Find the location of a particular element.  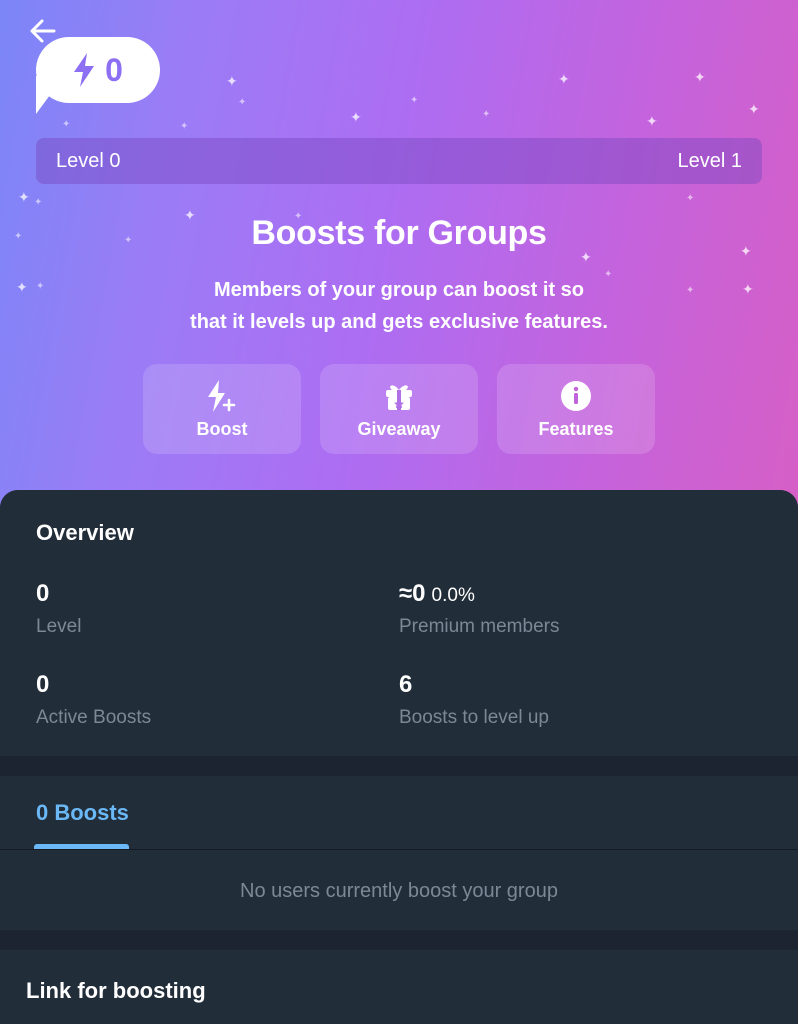

subtitle-line: Members of your group can boost it so is located at coordinates (399, 290).